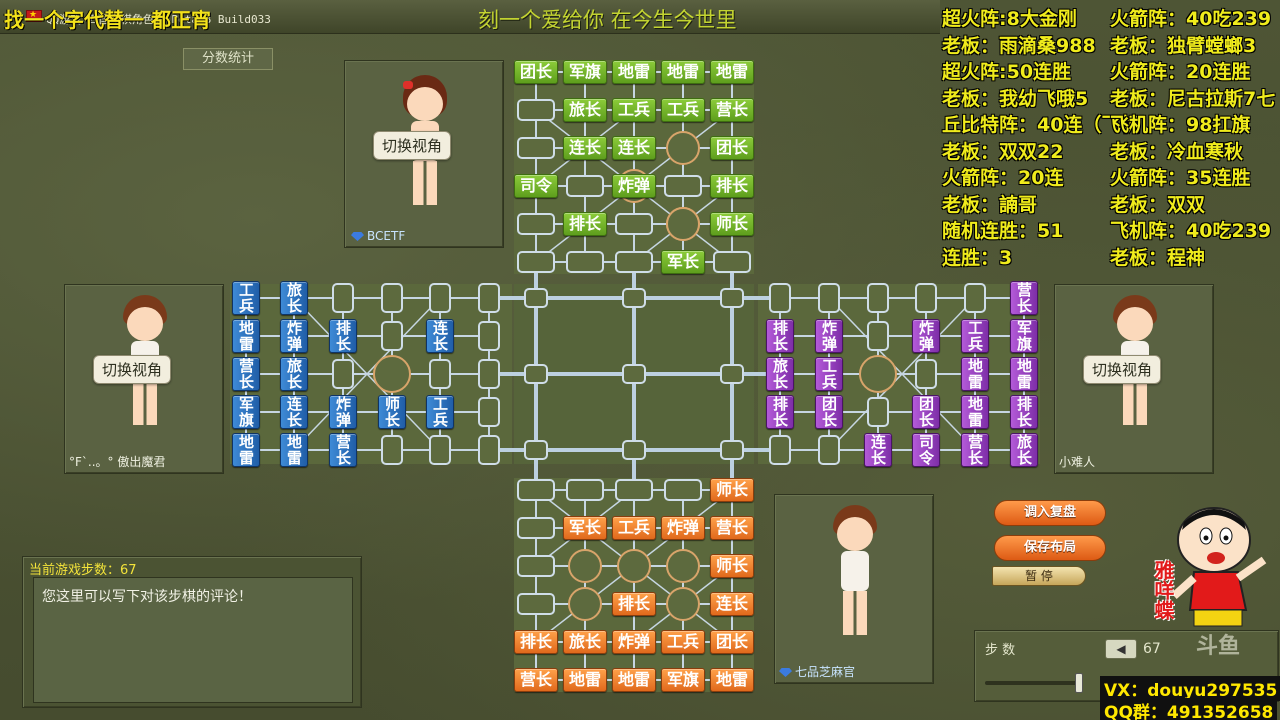  Describe the element at coordinates (732, 490) in the screenshot. I see `piece-orange: 师长` at that location.